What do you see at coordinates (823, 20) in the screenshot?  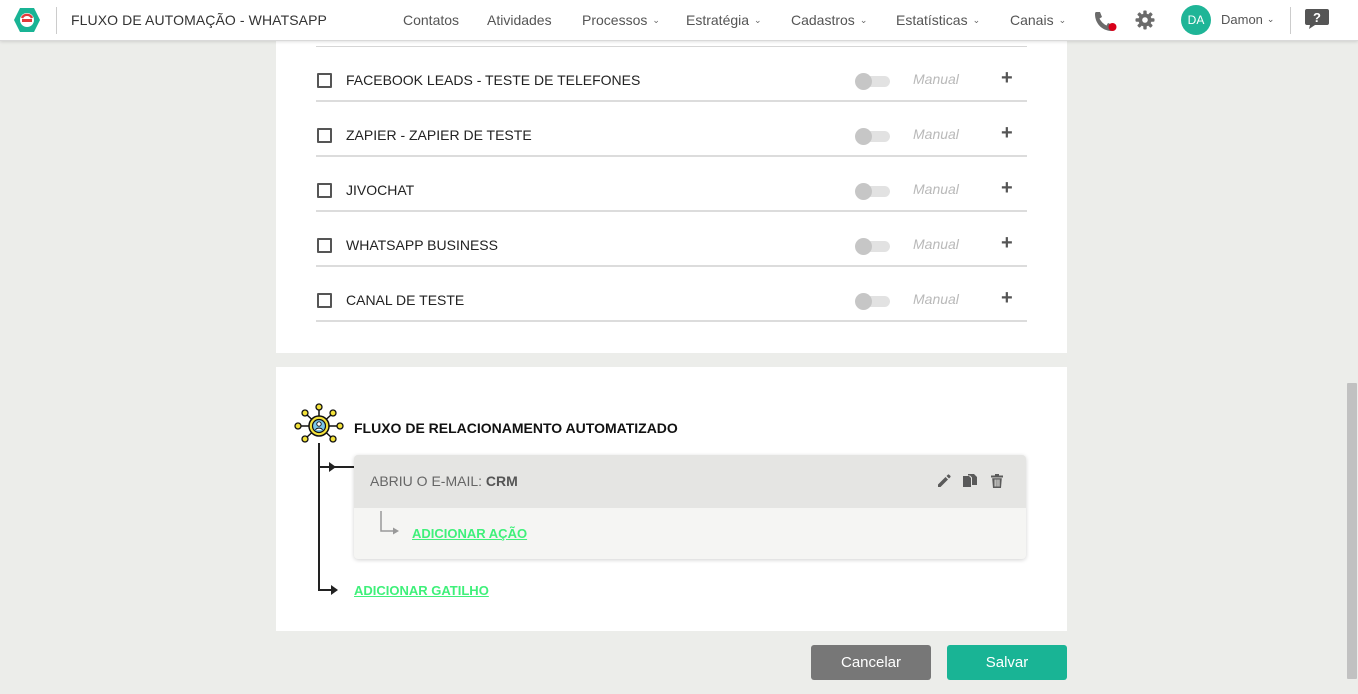 I see `nav-label: Cadastros` at bounding box center [823, 20].